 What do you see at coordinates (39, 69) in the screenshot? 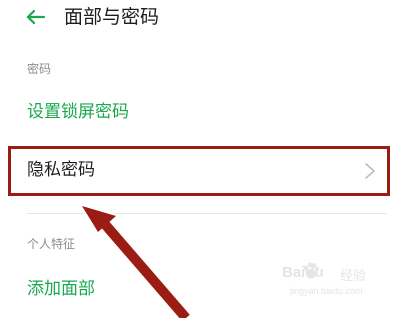
I see `password-section-label: 密码` at bounding box center [39, 69].